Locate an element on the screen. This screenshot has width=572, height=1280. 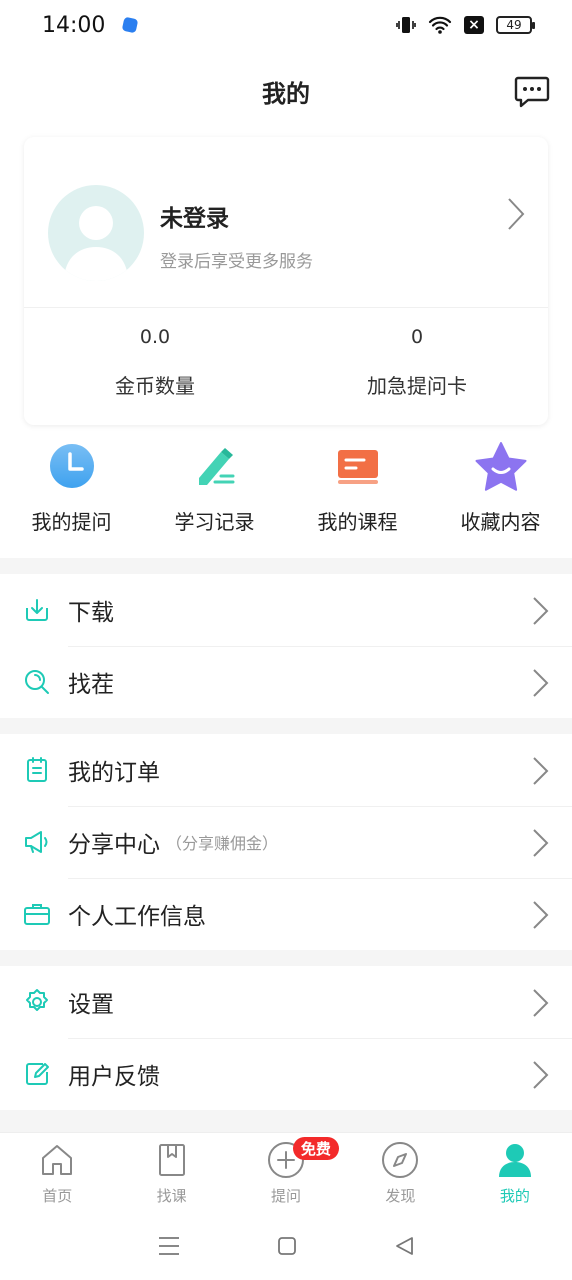
menu-label: 用户反馈 is located at coordinates (114, 1077).